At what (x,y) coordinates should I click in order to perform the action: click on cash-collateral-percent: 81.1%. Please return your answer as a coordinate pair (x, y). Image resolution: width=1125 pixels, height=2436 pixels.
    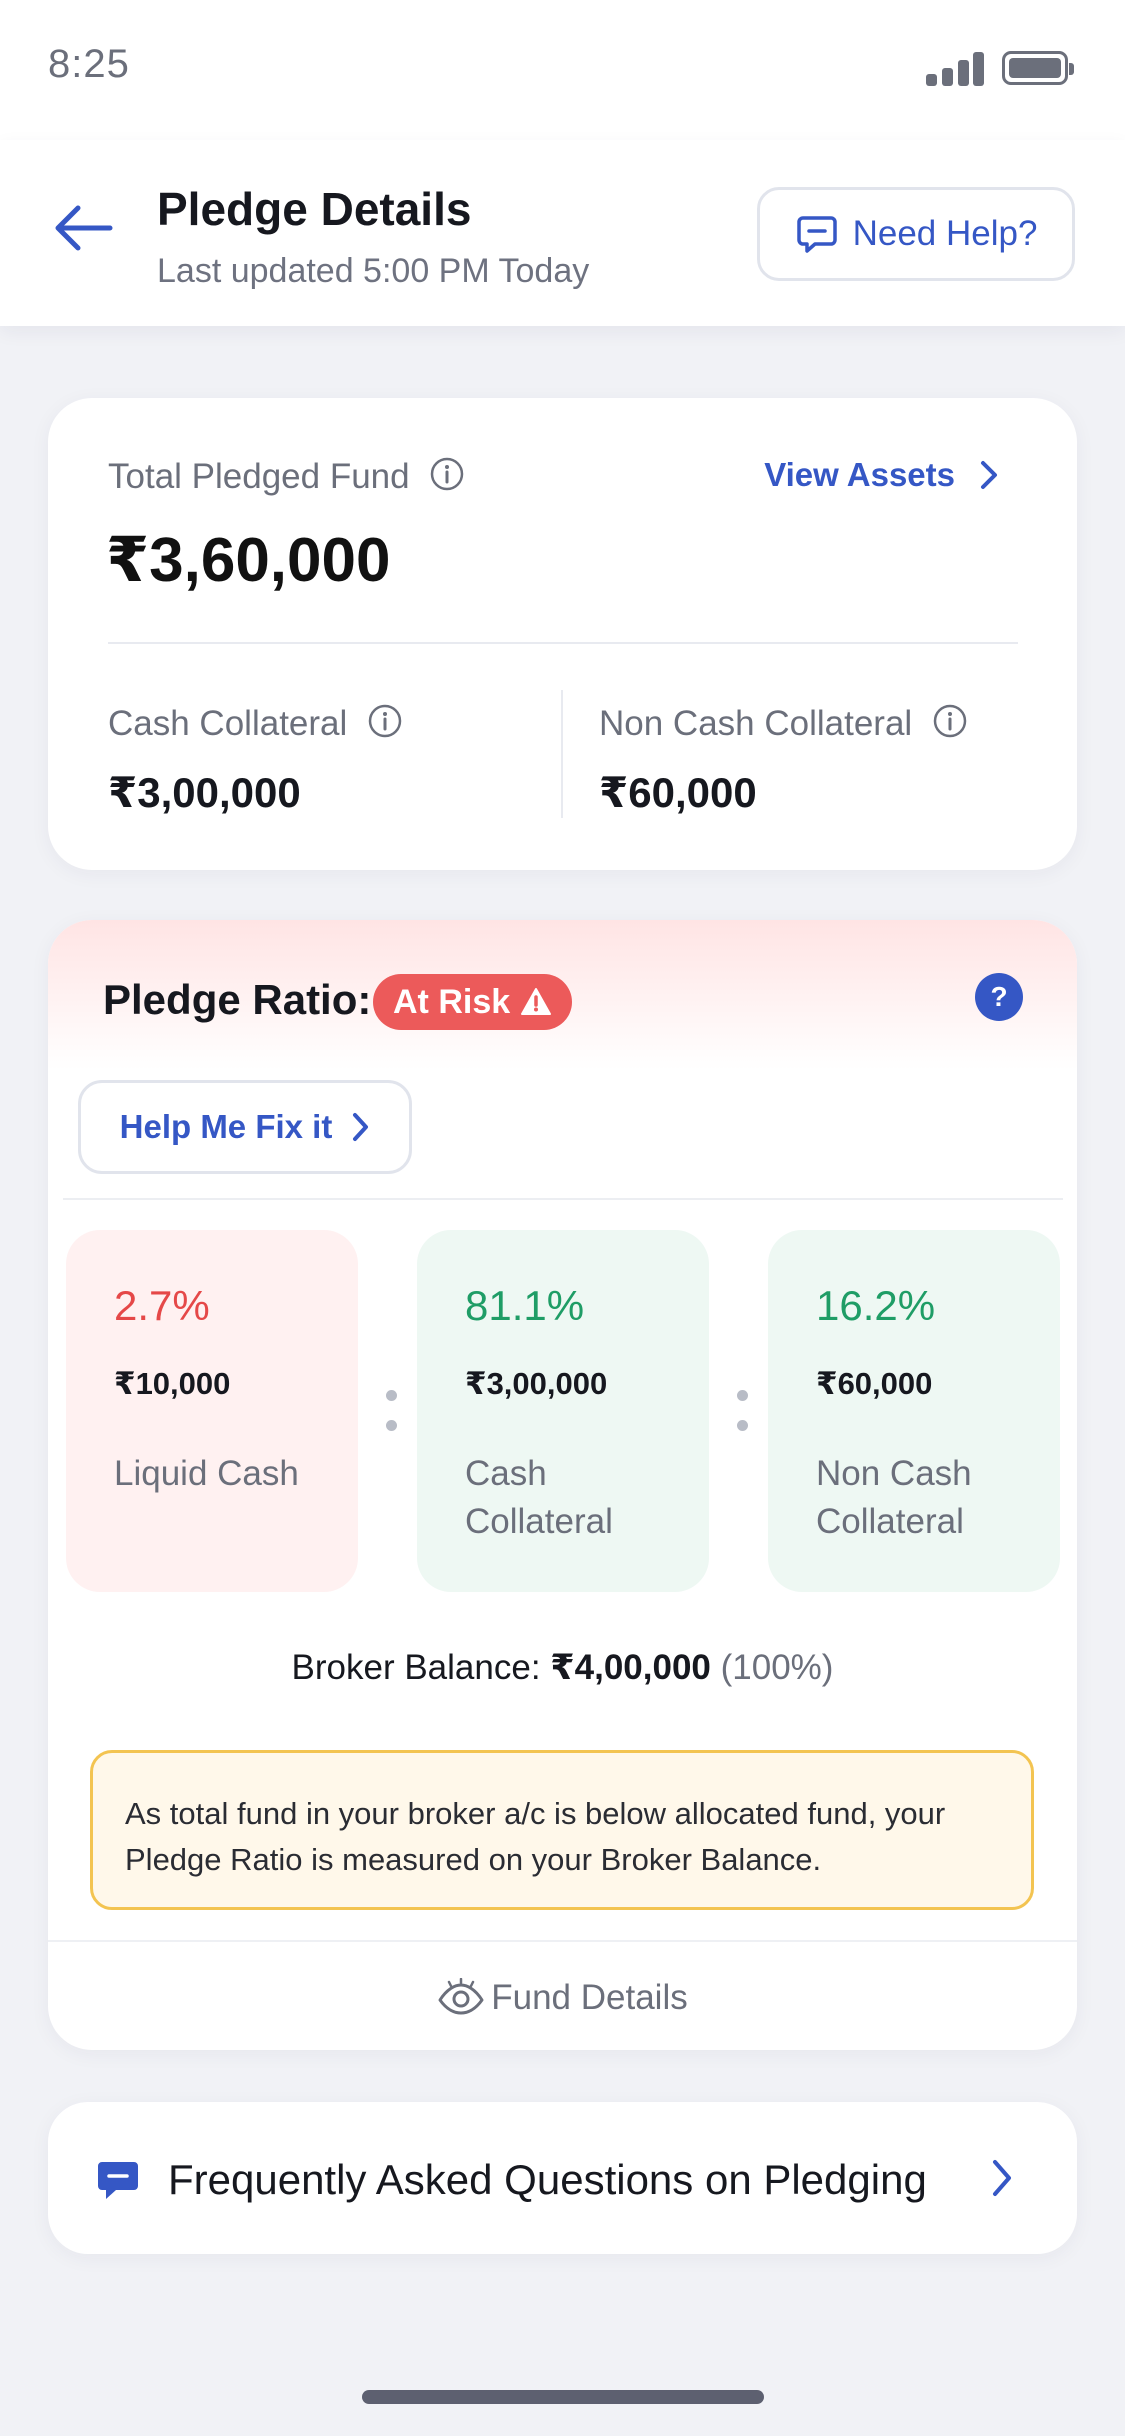
    Looking at the image, I should click on (525, 1305).